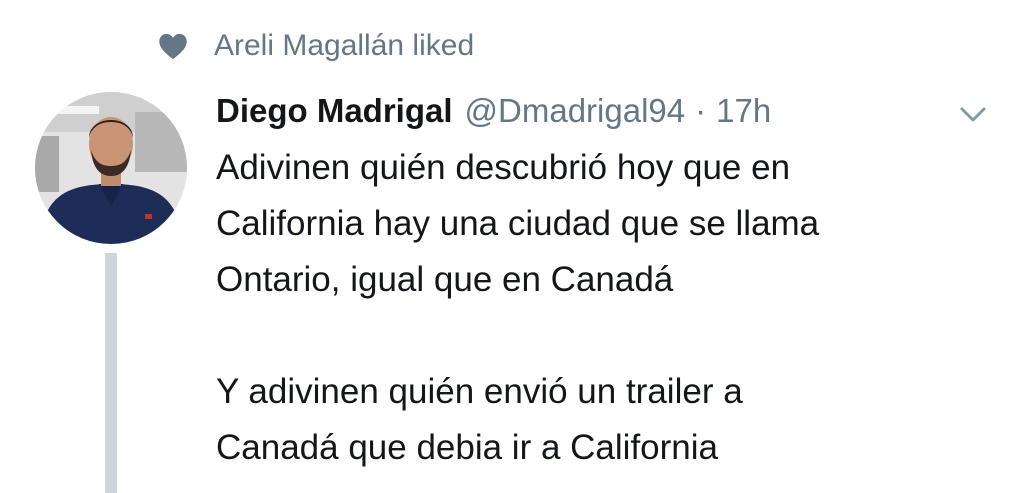 The image size is (1024, 493). Describe the element at coordinates (575, 111) in the screenshot. I see `author-handle: @Dmadrigal94` at that location.